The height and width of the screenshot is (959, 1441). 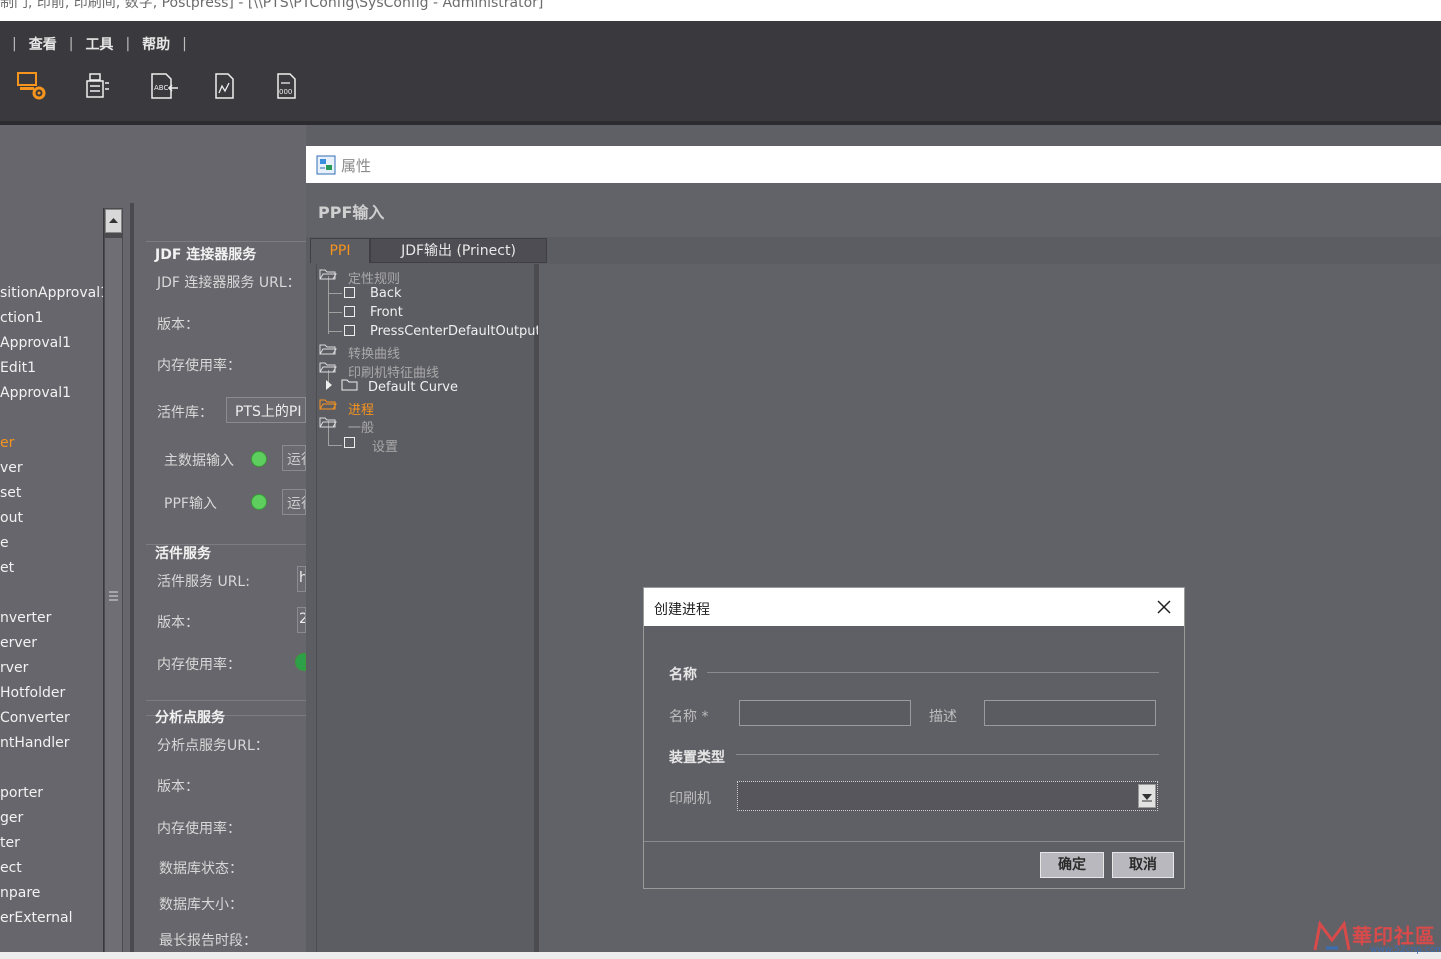 I want to click on master-data-status-icon, so click(x=259, y=459).